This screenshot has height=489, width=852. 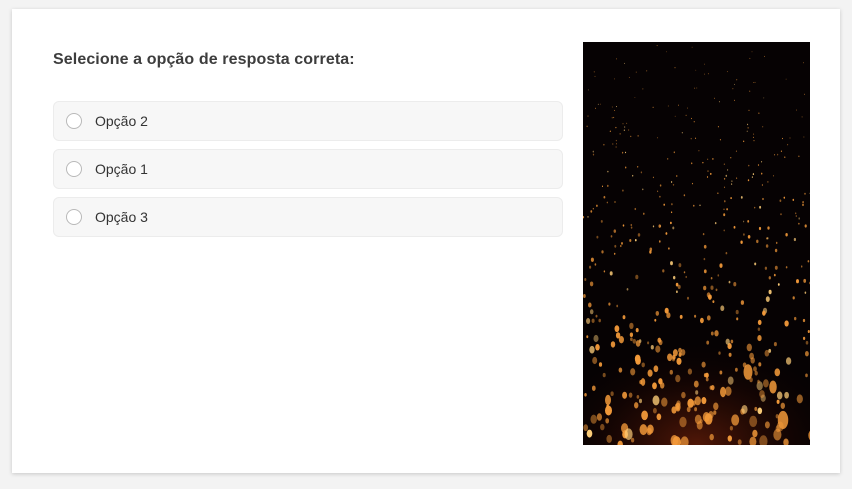 I want to click on question-title: Selecione a opção de resposta correta:, so click(x=204, y=59).